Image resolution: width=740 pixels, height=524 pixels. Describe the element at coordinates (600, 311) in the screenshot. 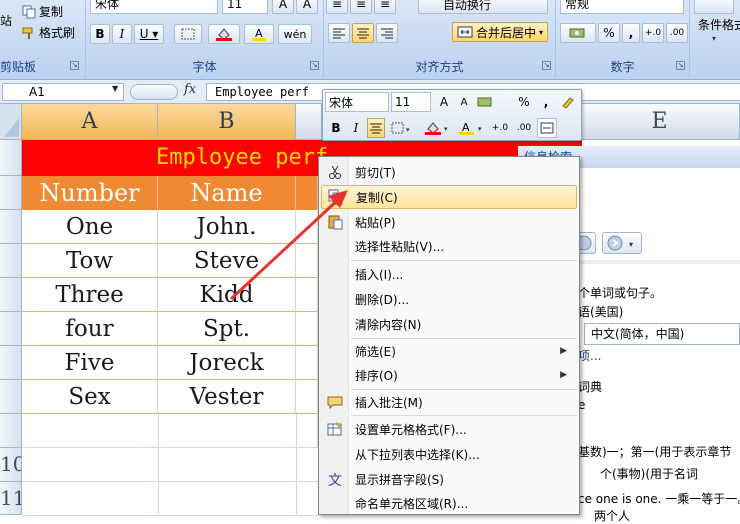

I see `translate-from-language: 语(美国)` at that location.